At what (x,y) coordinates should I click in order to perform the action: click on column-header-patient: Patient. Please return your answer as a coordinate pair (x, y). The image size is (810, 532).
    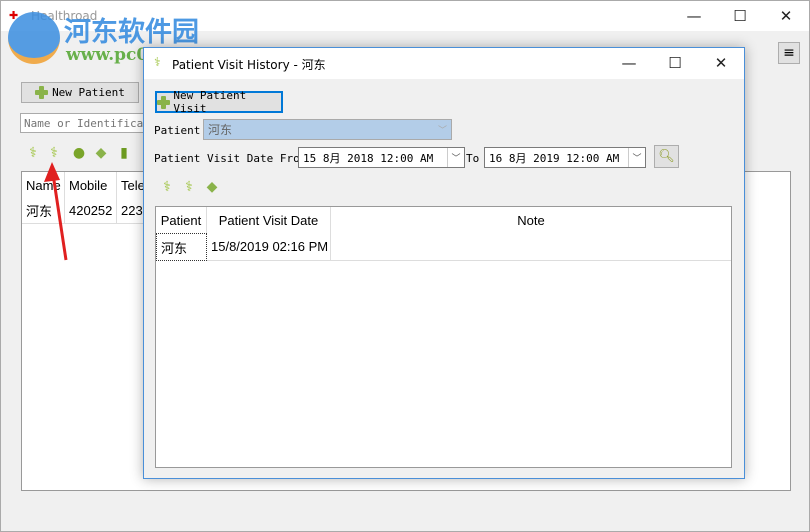
    Looking at the image, I should click on (181, 220).